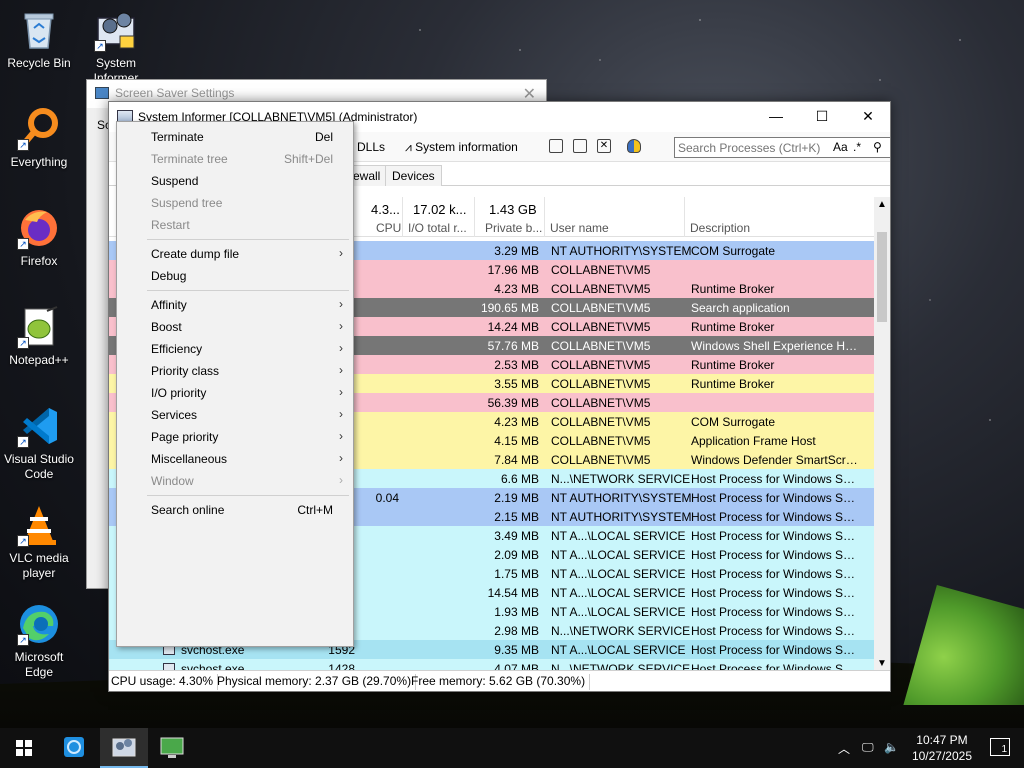  What do you see at coordinates (39, 237) in the screenshot?
I see `desktop-icon-firefox: ↗ Firefox` at bounding box center [39, 237].